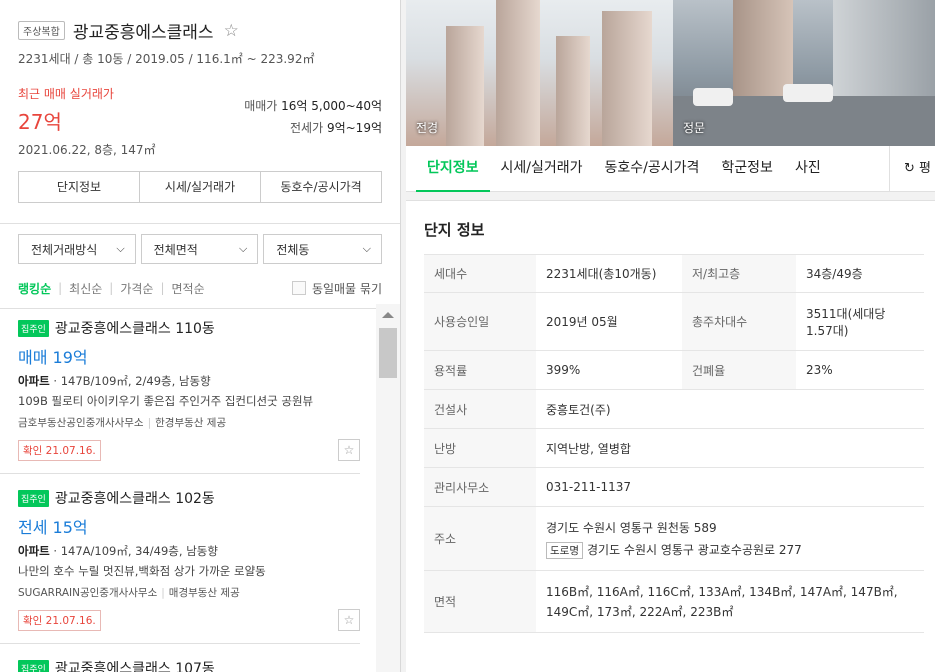 The height and width of the screenshot is (672, 935). Describe the element at coordinates (388, 315) in the screenshot. I see `scroll-up-icon` at that location.